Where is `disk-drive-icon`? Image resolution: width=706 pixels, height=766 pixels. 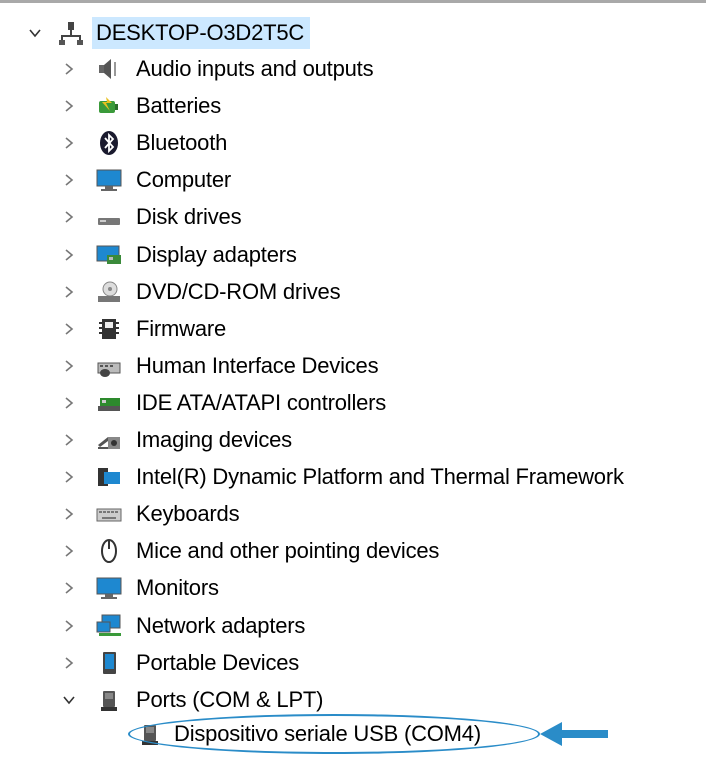 disk-drive-icon is located at coordinates (109, 217).